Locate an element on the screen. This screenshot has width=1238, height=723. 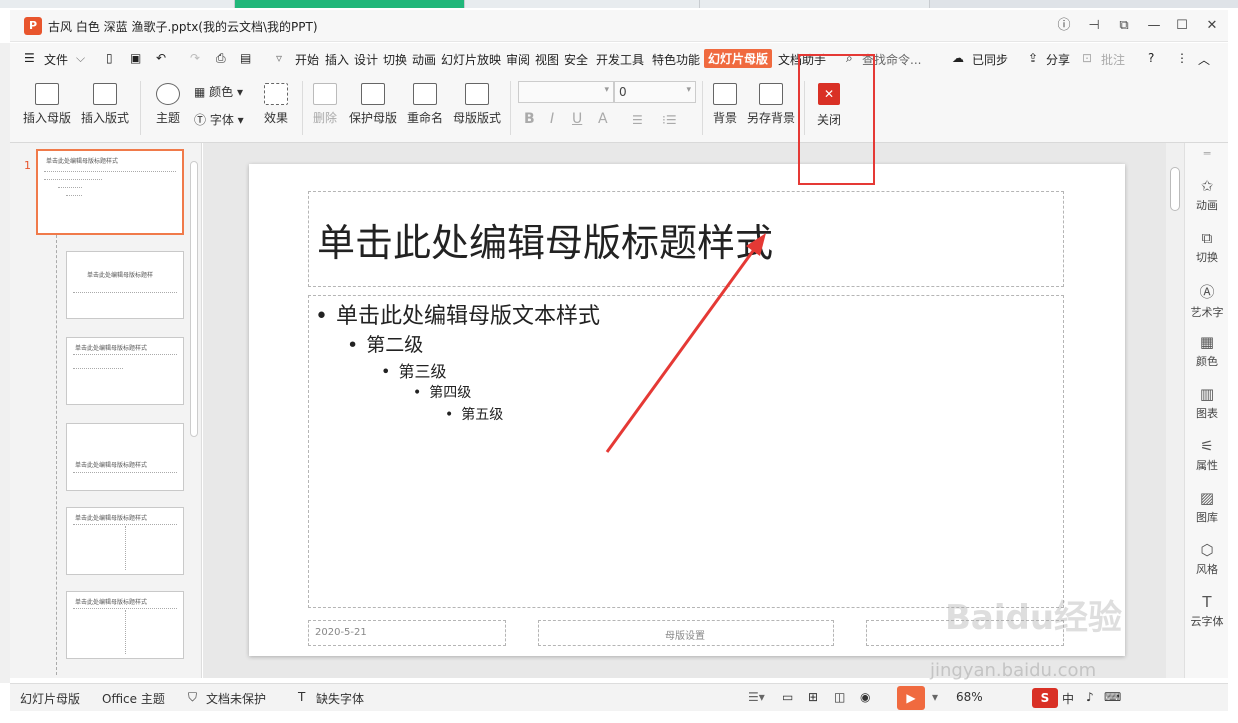
arrow-head is located at coordinates (756, 244).